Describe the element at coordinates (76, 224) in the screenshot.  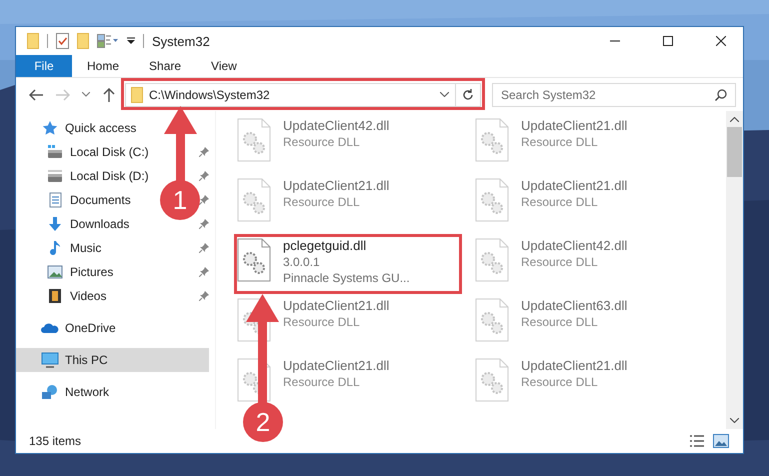
I see `nav-item: Downloads` at that location.